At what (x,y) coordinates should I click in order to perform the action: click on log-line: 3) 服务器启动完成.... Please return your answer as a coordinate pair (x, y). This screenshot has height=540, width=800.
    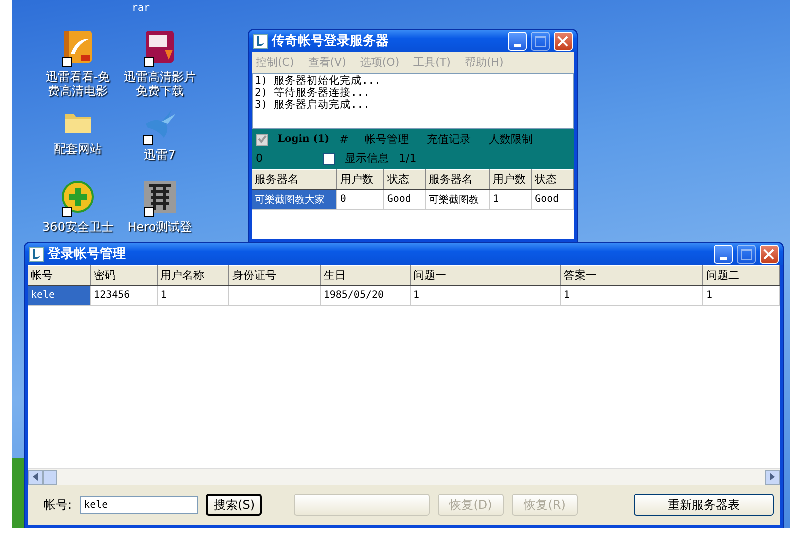
    Looking at the image, I should click on (313, 105).